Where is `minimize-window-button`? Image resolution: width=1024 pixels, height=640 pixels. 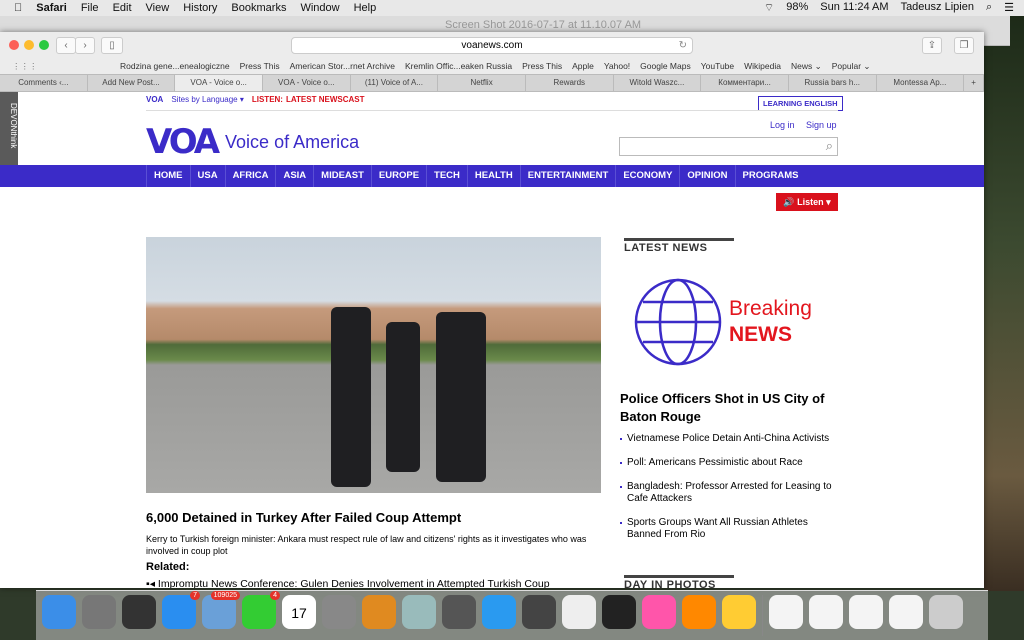
minimize-window-button is located at coordinates (29, 45).